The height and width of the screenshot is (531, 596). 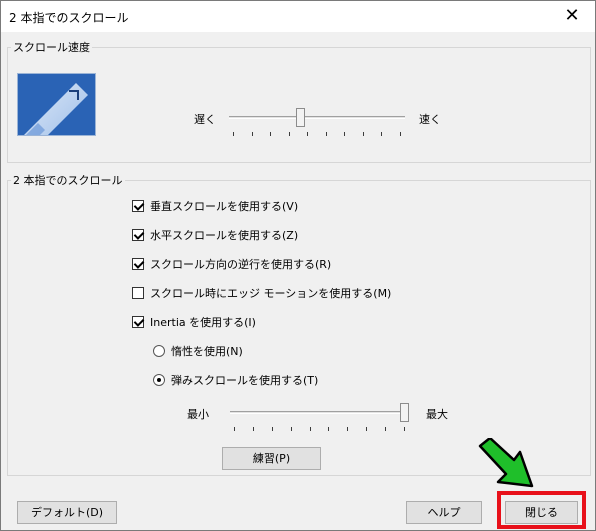 I want to click on radio-label: 惰性を使用(N), so click(x=207, y=351).